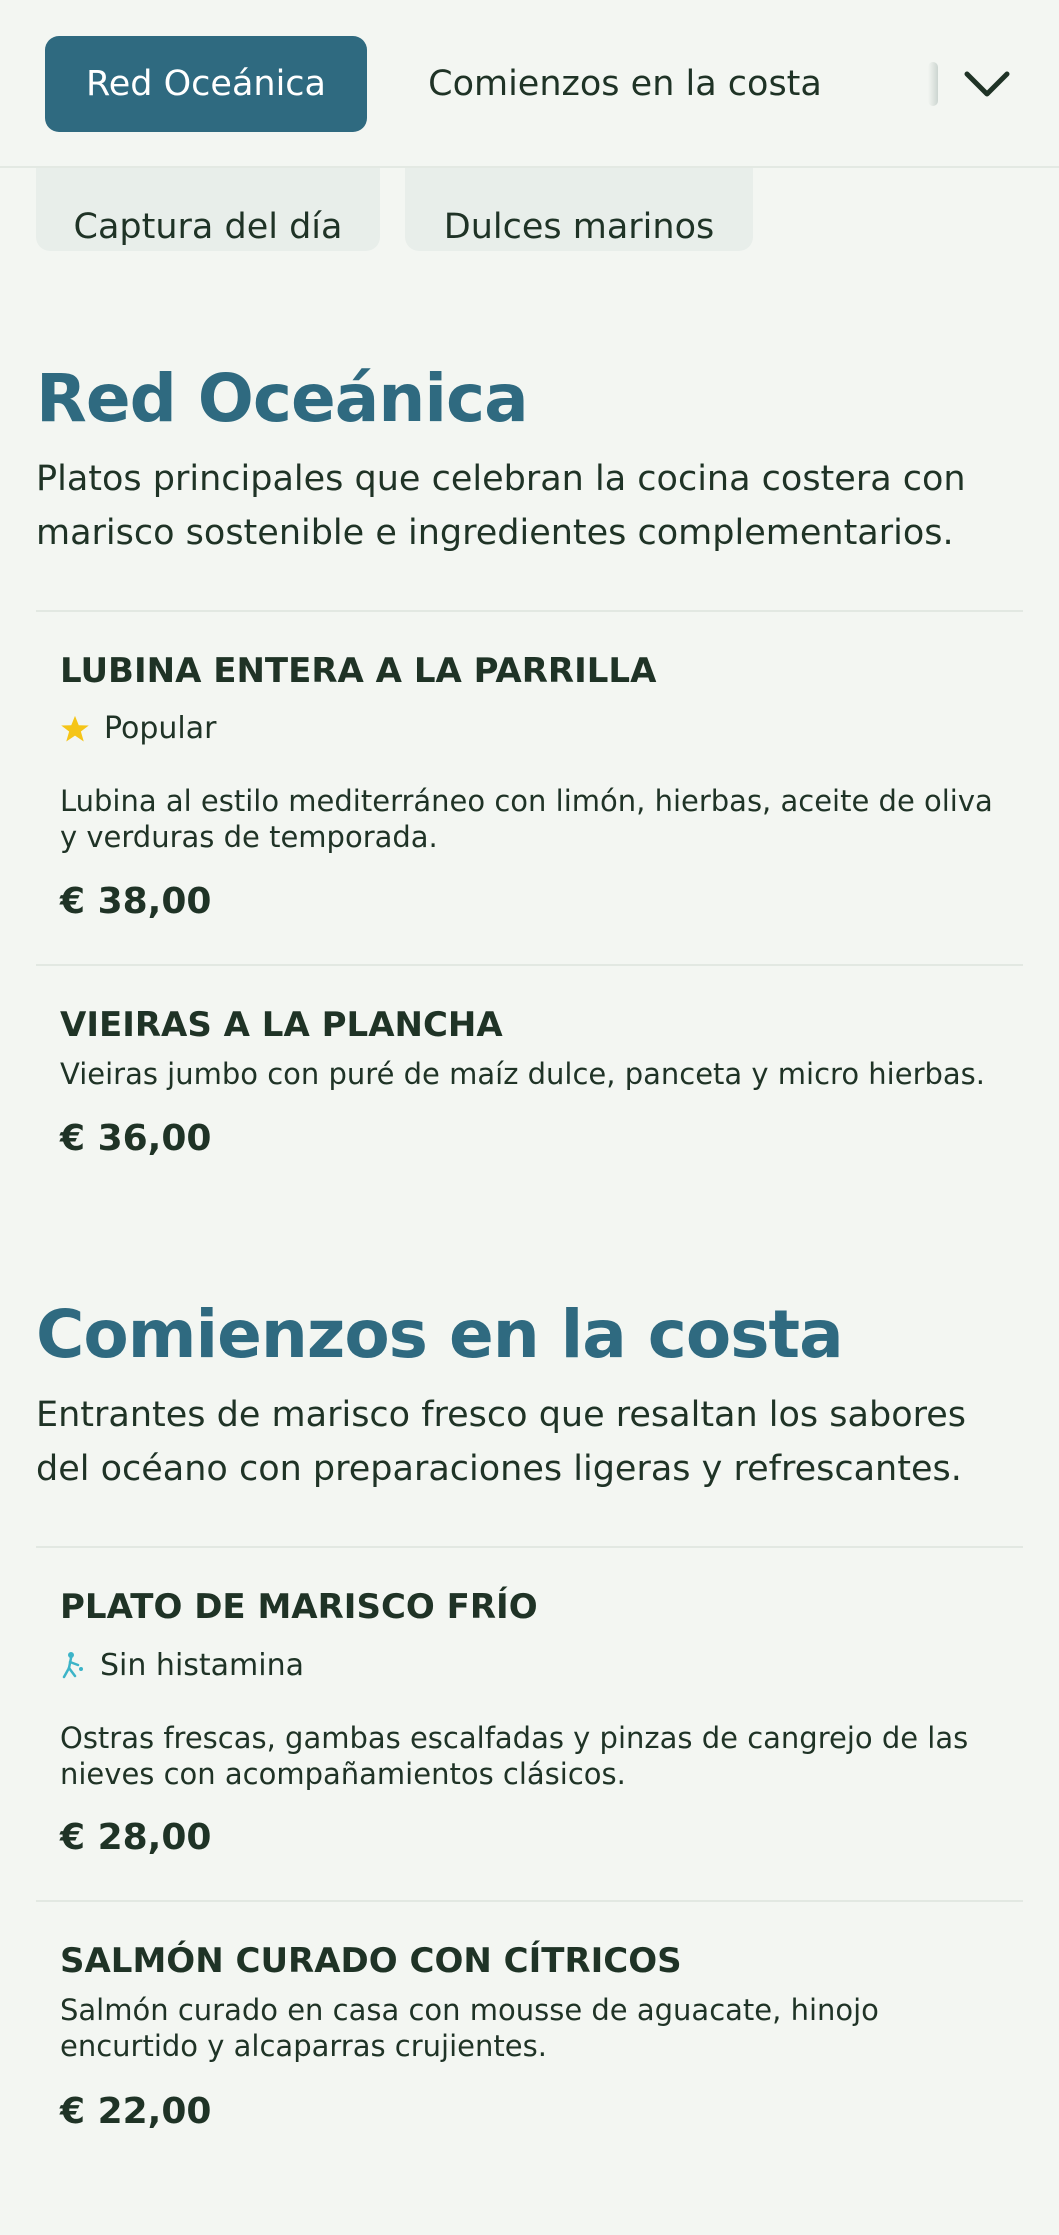  I want to click on tab-label: Red Oceánica, so click(206, 84).